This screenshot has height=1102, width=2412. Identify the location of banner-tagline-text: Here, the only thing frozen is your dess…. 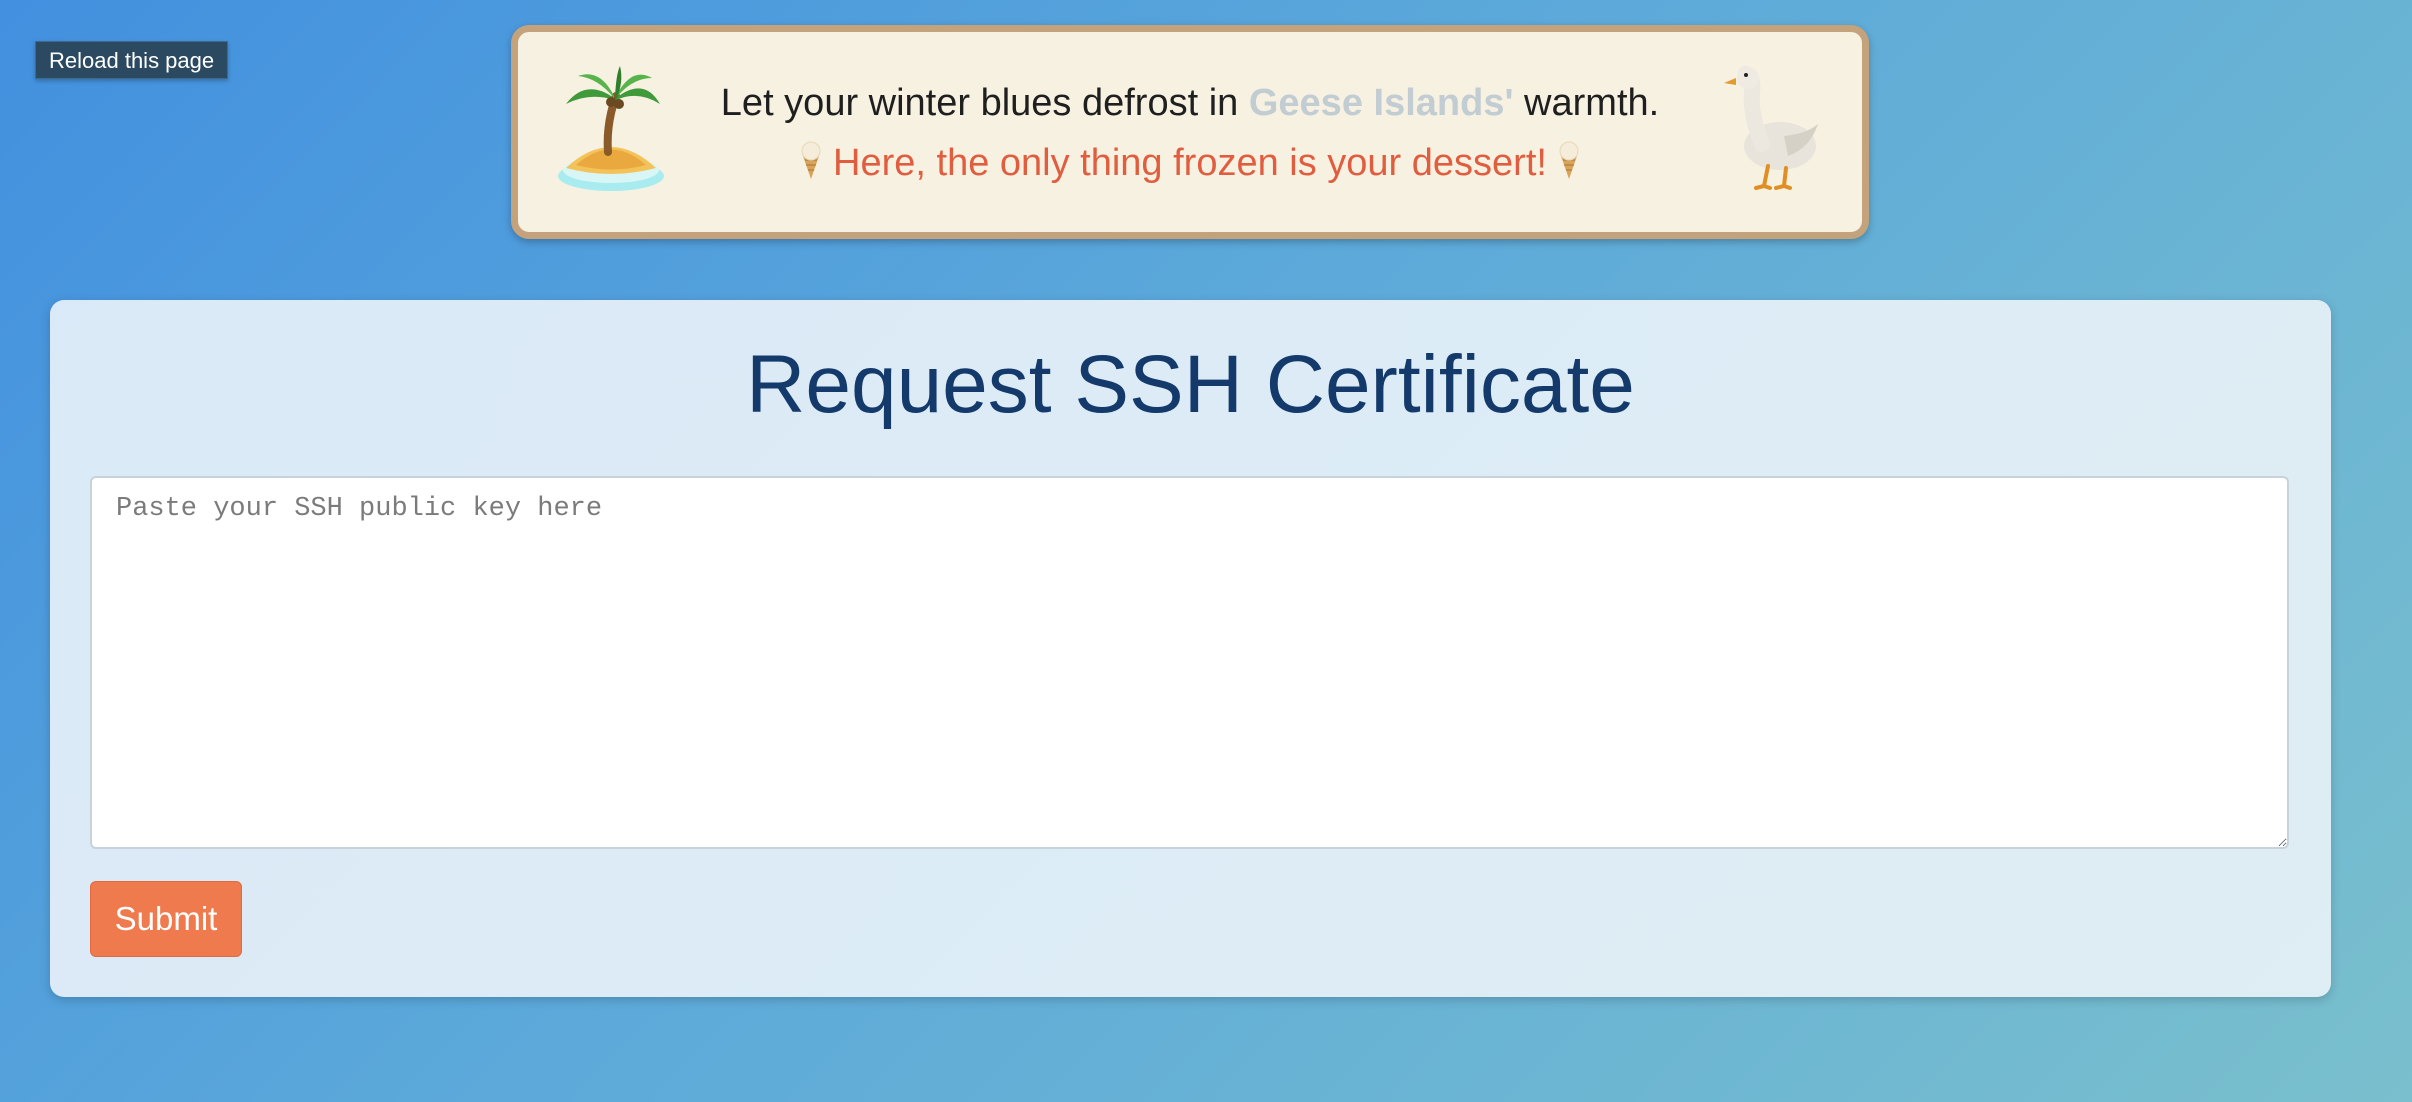
(1190, 163).